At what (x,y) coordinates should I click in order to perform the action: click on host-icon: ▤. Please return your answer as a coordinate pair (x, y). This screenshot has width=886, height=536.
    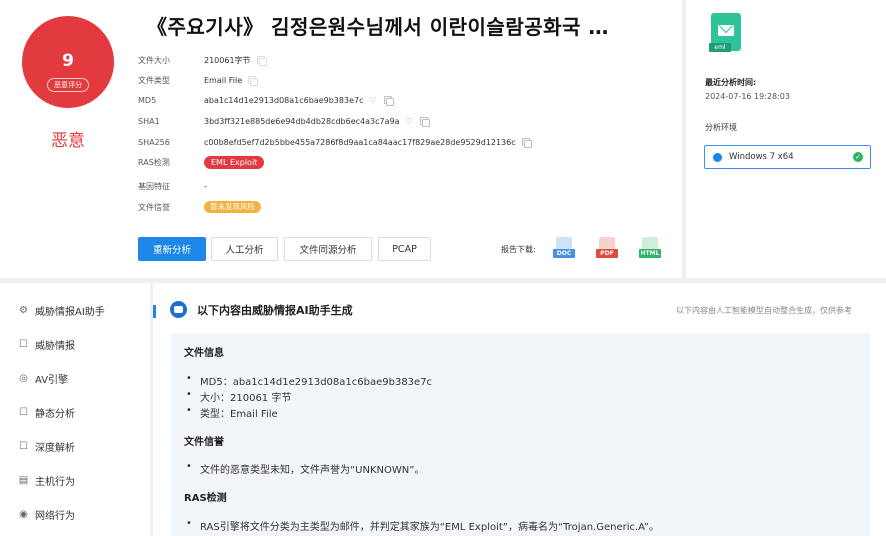
    Looking at the image, I should click on (23, 480).